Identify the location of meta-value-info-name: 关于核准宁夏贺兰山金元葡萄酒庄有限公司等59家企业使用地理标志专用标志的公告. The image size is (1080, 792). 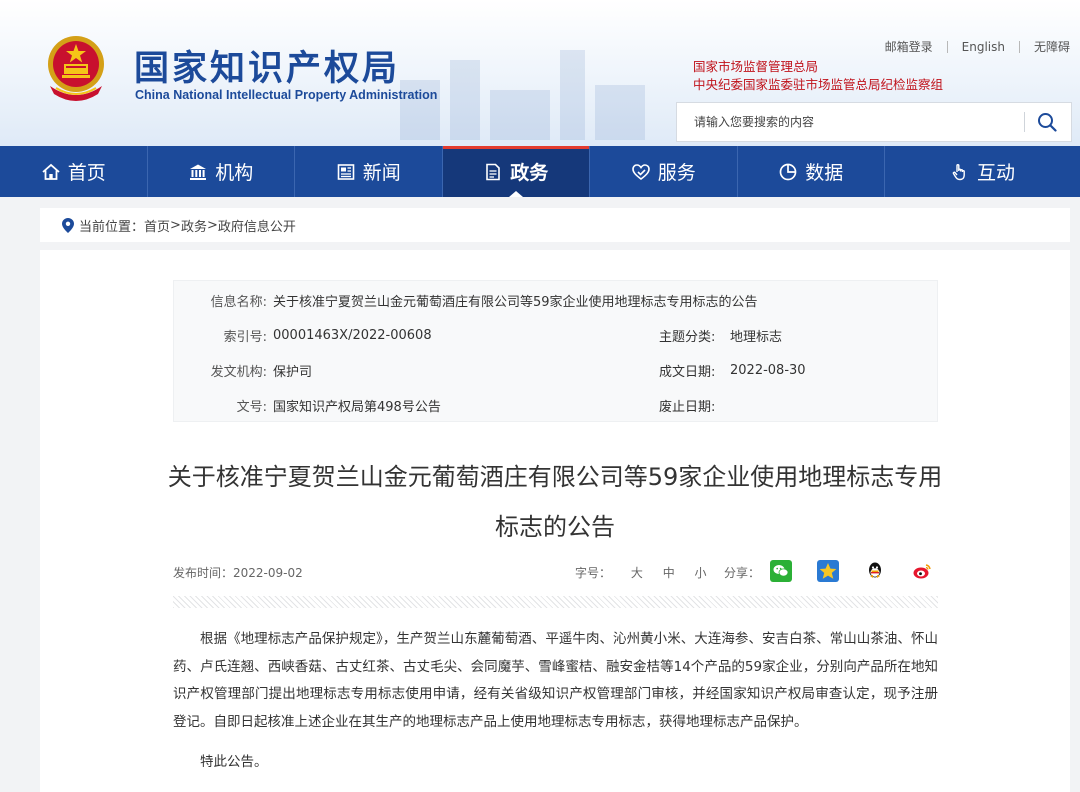
(515, 302).